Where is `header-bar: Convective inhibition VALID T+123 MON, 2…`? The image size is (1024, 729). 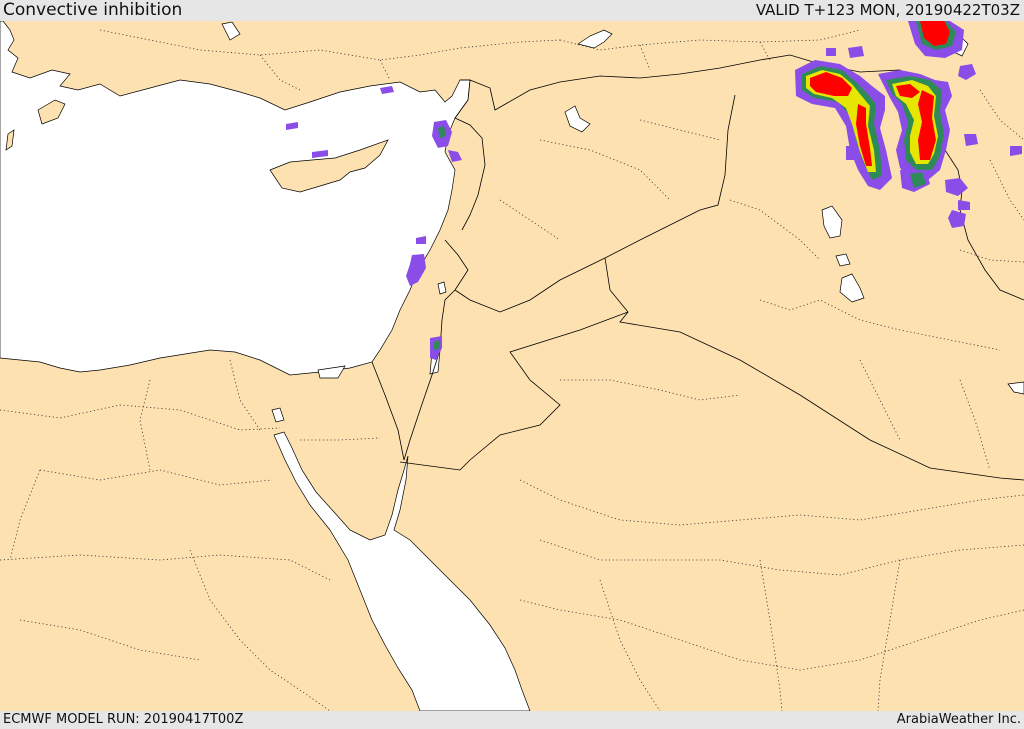
header-bar: Convective inhibition VALID T+123 MON, 2… is located at coordinates (512, 10).